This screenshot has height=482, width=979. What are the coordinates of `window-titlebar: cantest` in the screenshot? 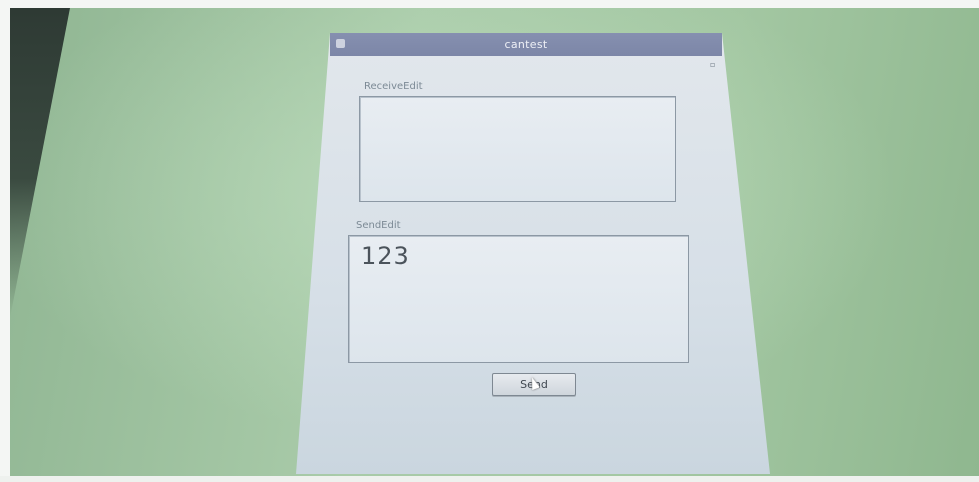 It's located at (526, 44).